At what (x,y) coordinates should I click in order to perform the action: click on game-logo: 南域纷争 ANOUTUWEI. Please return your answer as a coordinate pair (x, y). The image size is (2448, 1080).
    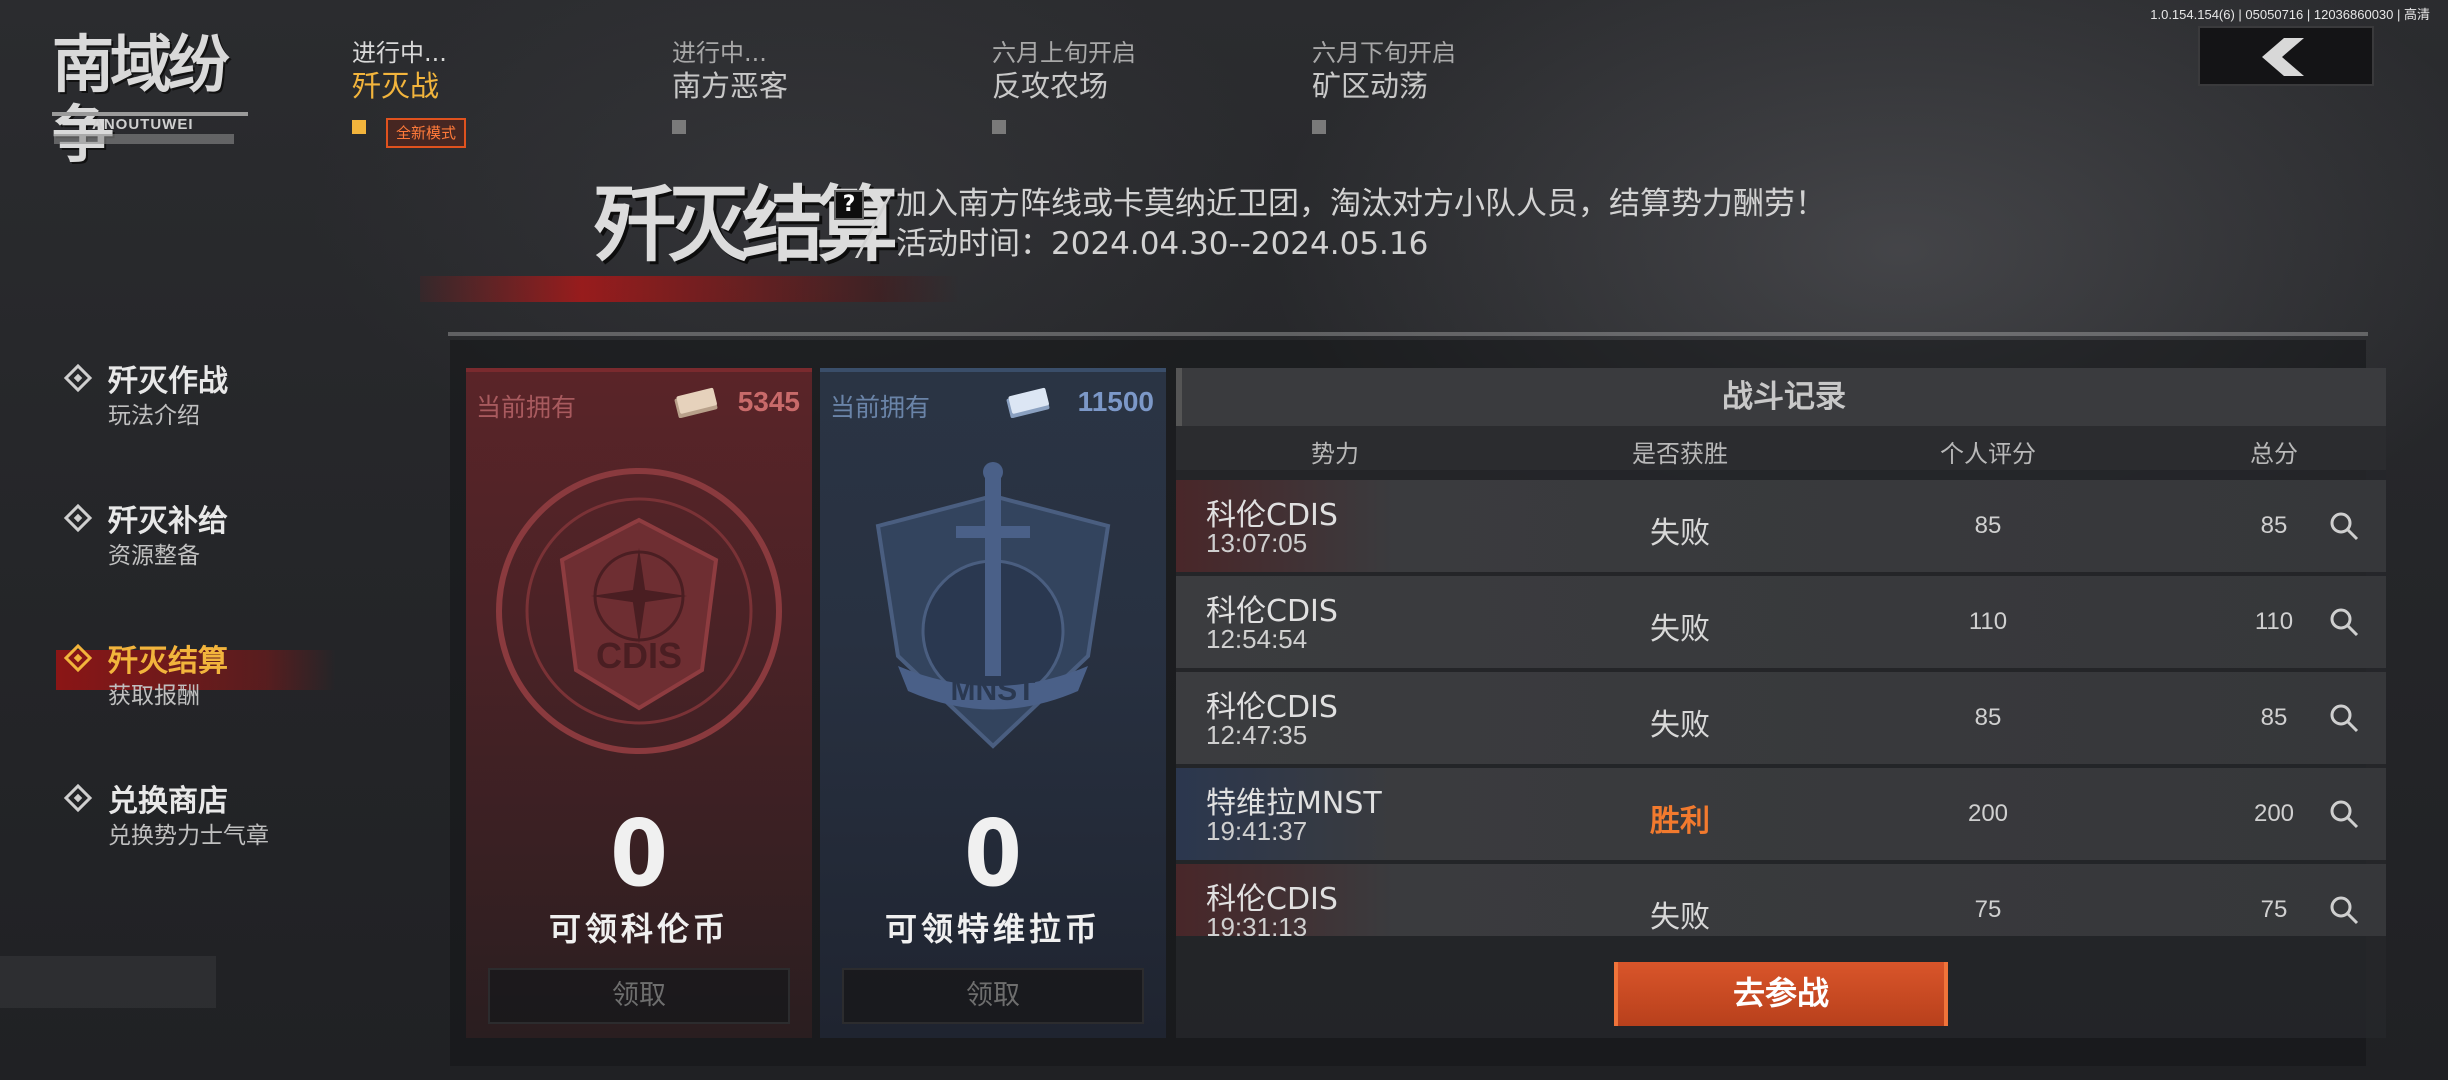
    Looking at the image, I should click on (157, 100).